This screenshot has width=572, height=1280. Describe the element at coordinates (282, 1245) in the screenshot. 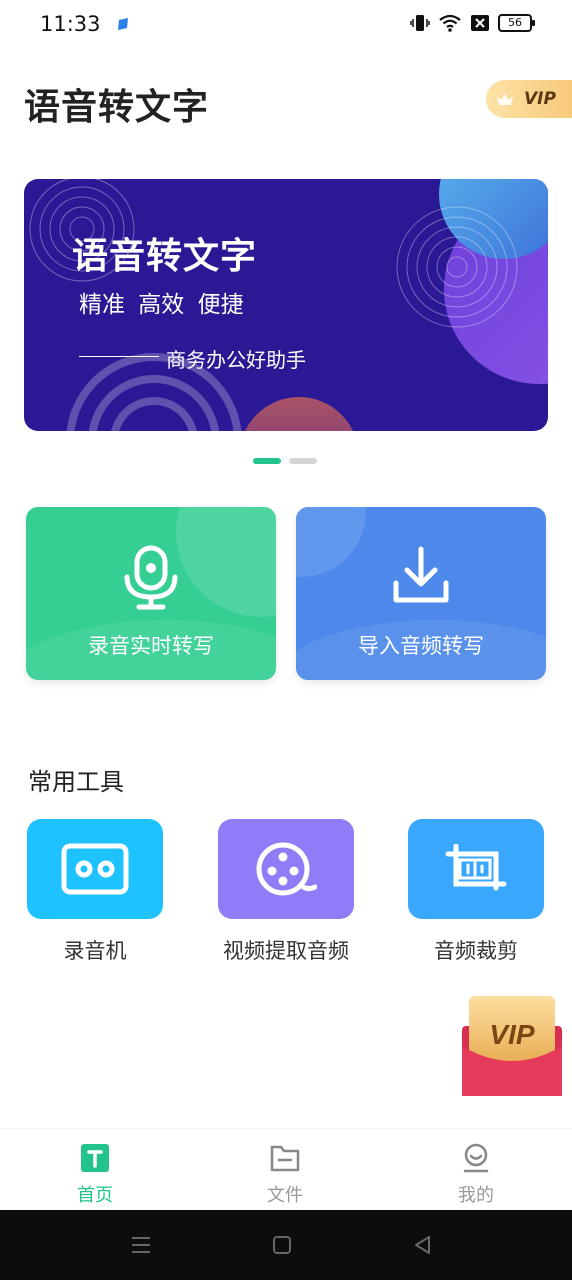

I see `home-button-icon` at that location.